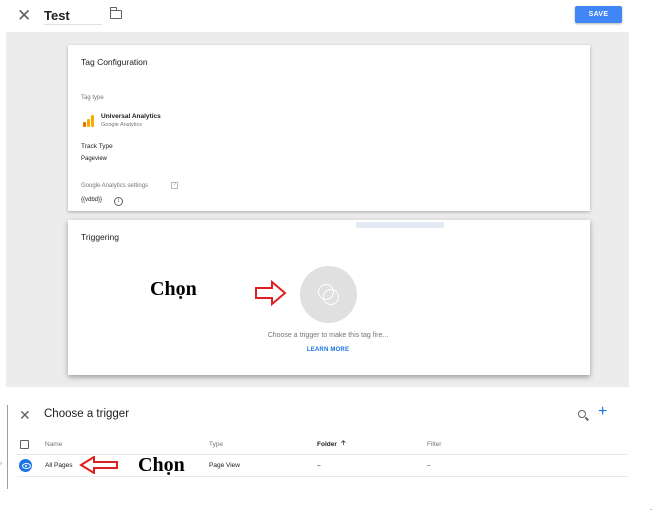 The height and width of the screenshot is (514, 655). Describe the element at coordinates (98, 465) in the screenshot. I see `annotation-arrow-left-icon` at that location.